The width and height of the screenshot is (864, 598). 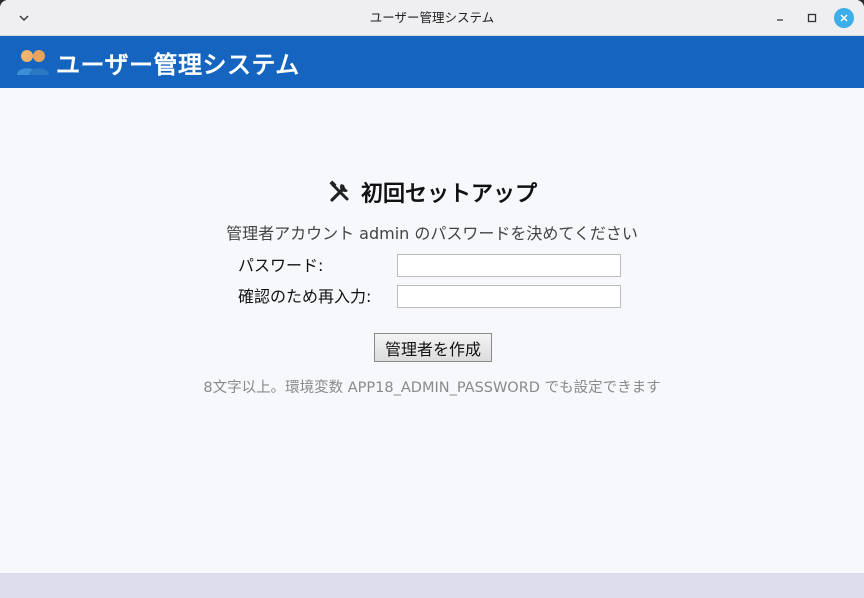 What do you see at coordinates (33, 62) in the screenshot?
I see `users-icon` at bounding box center [33, 62].